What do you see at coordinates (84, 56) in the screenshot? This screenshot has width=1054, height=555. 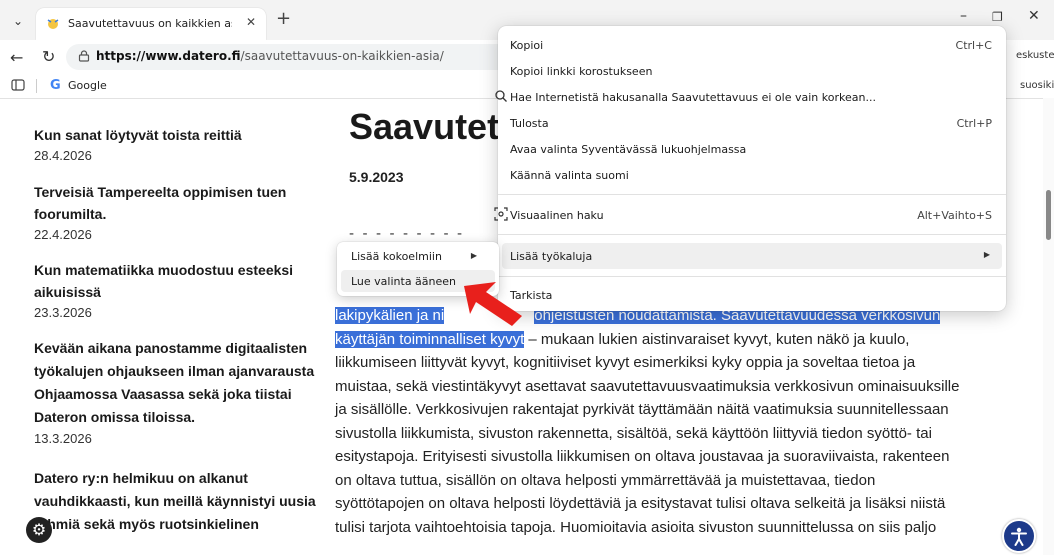 I see `site-info-icon` at bounding box center [84, 56].